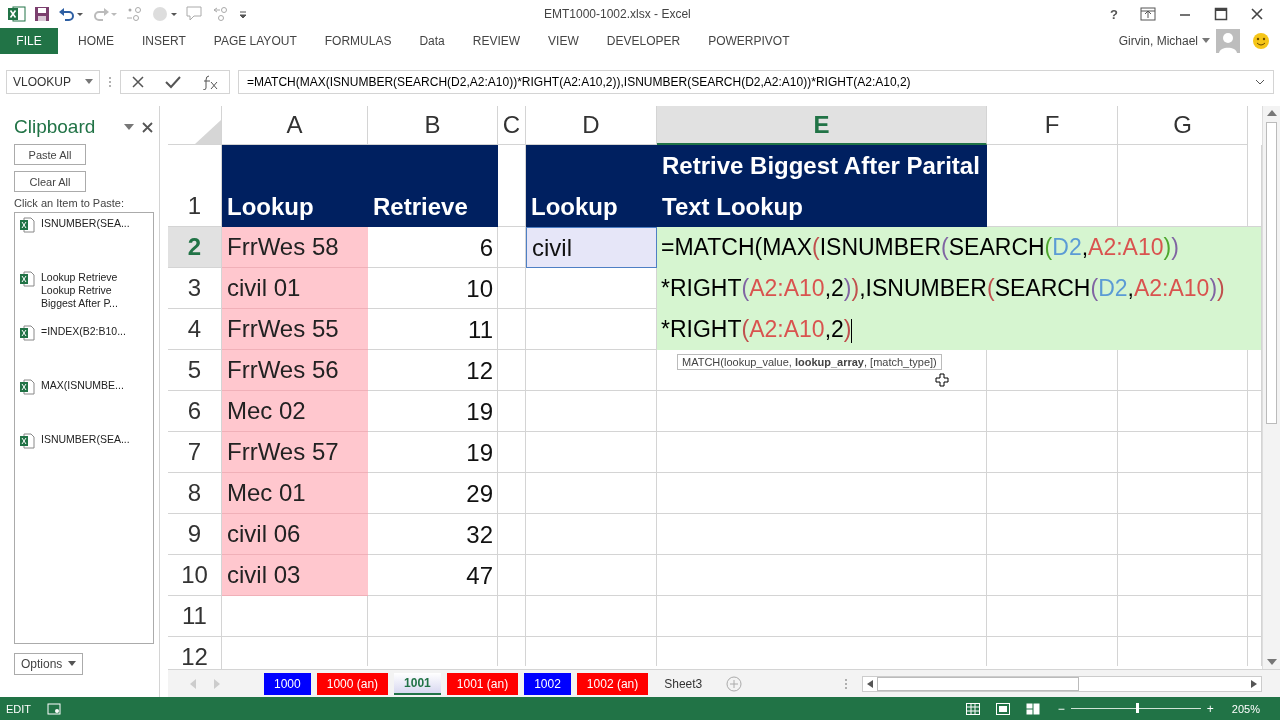 The image size is (1280, 720). Describe the element at coordinates (479, 534) in the screenshot. I see `table-cell-text: 32` at that location.